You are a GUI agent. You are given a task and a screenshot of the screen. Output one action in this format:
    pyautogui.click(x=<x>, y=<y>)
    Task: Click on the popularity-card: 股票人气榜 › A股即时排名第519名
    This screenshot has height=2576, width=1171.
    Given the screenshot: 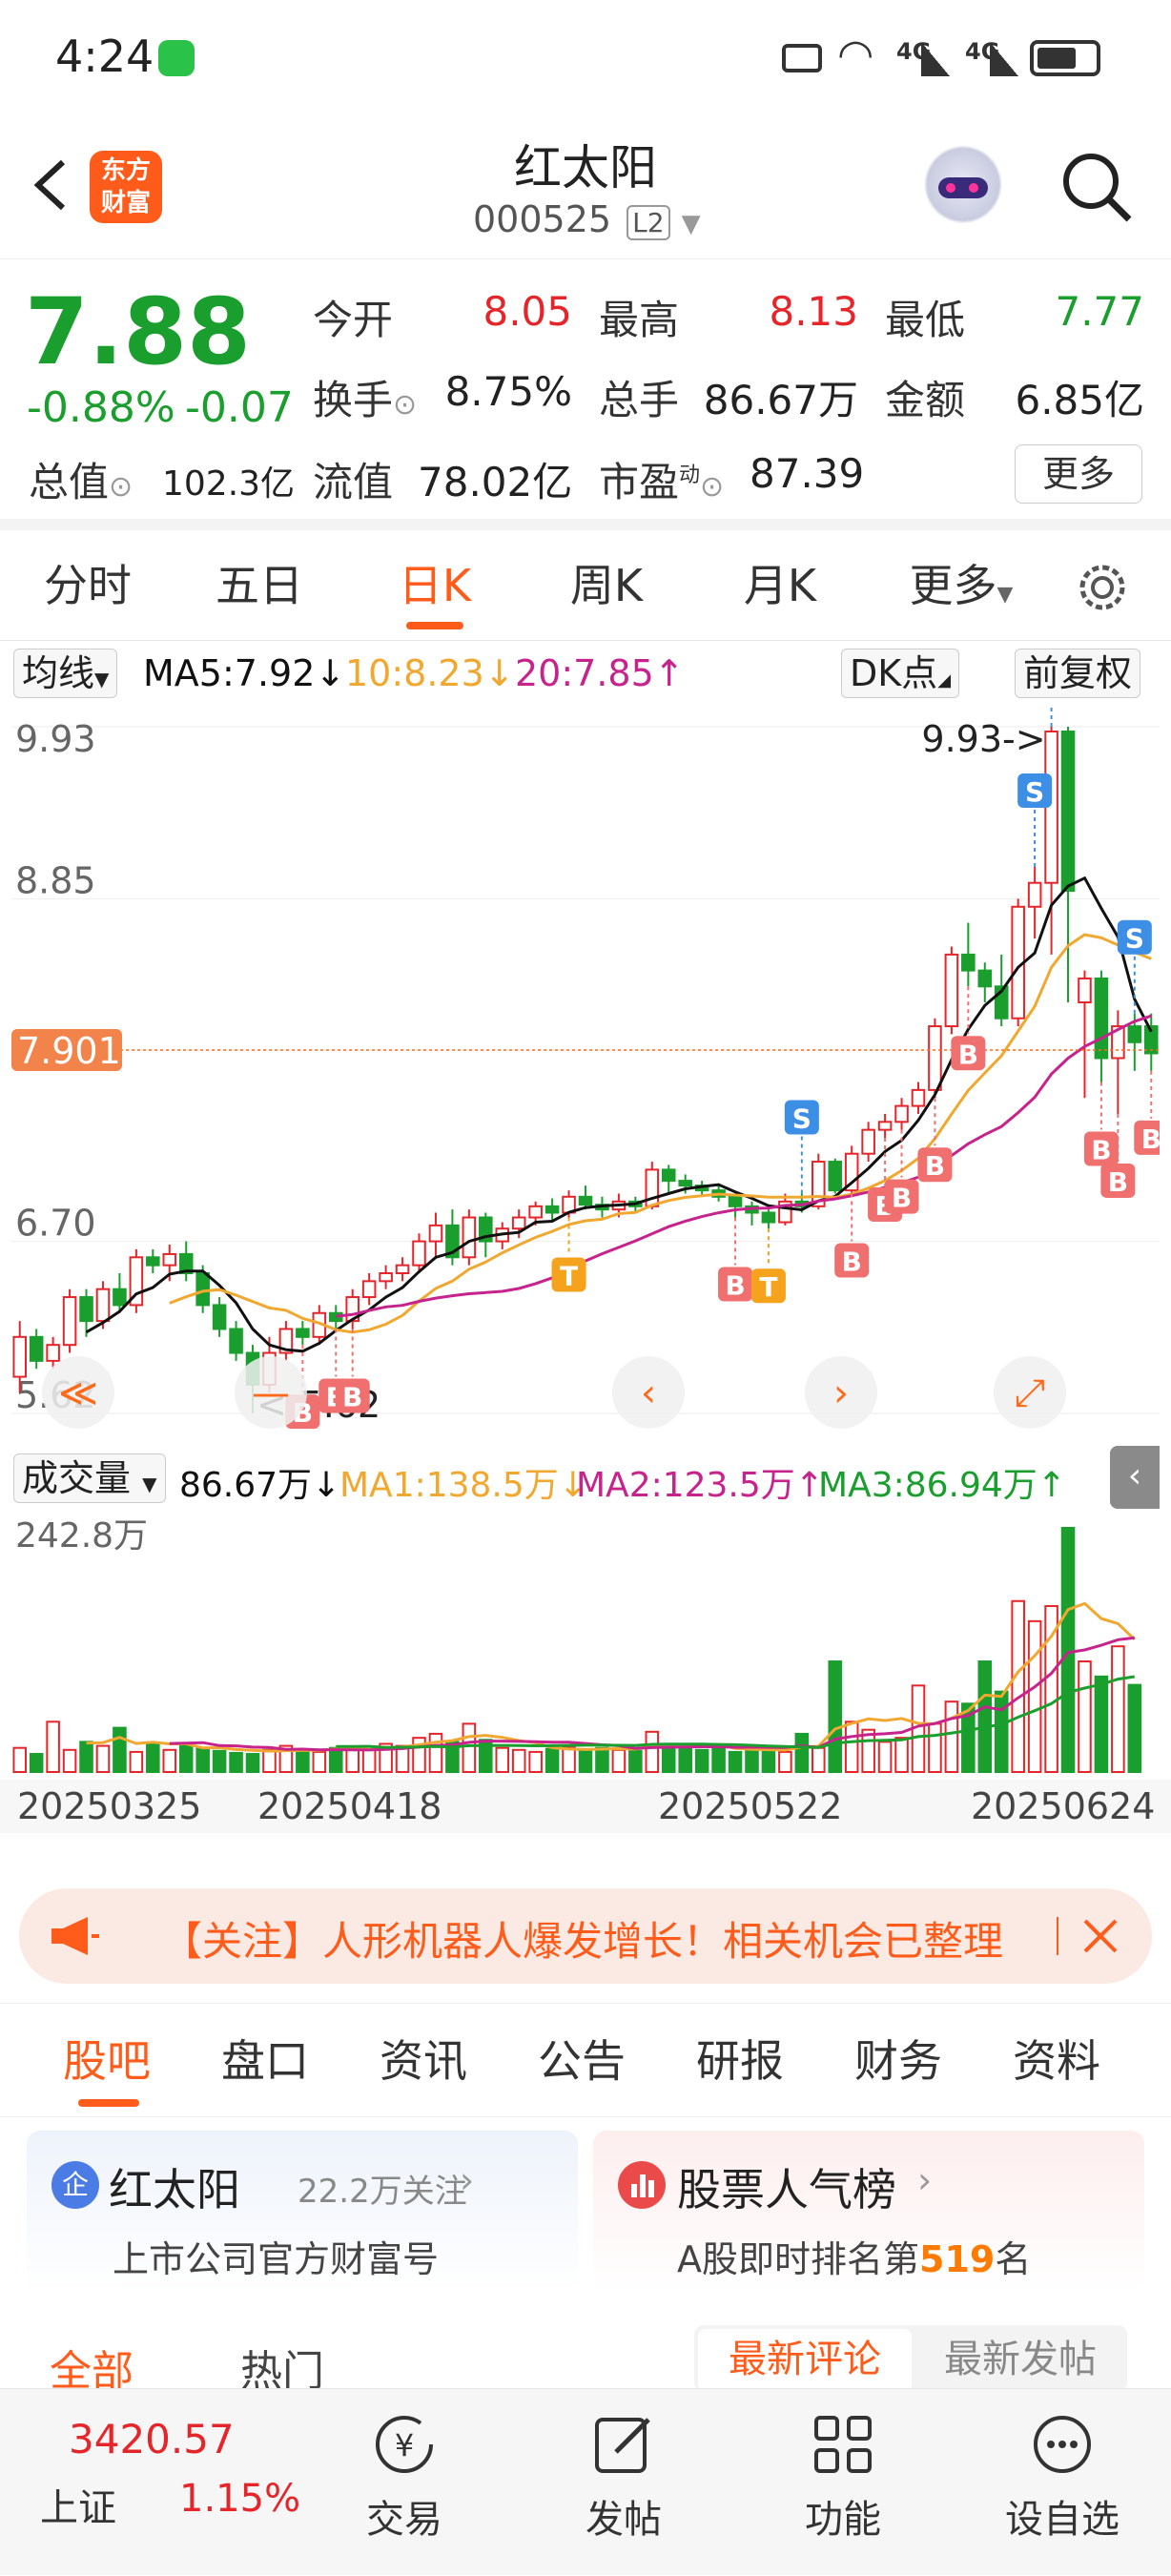 What is the action you would take?
    pyautogui.click(x=868, y=2212)
    